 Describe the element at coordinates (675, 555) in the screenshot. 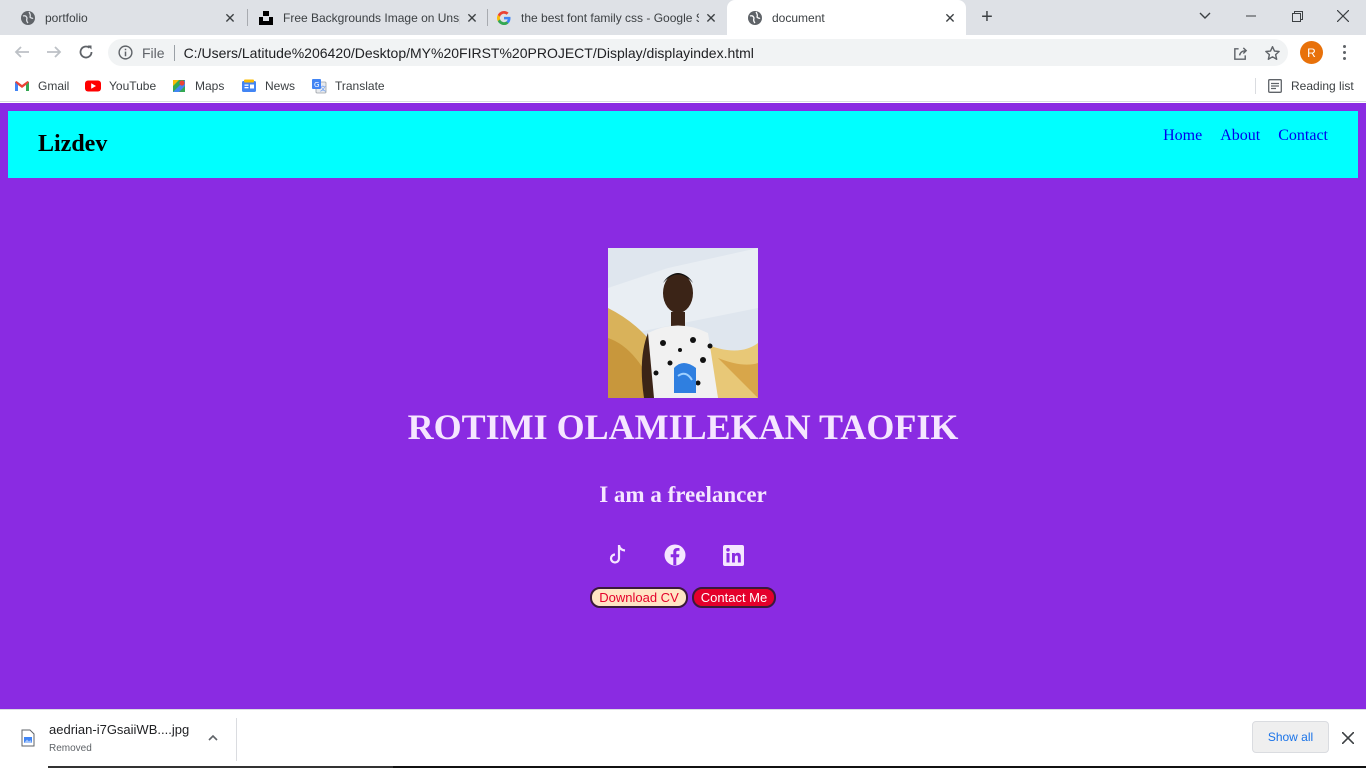

I see `facebook-icon` at that location.